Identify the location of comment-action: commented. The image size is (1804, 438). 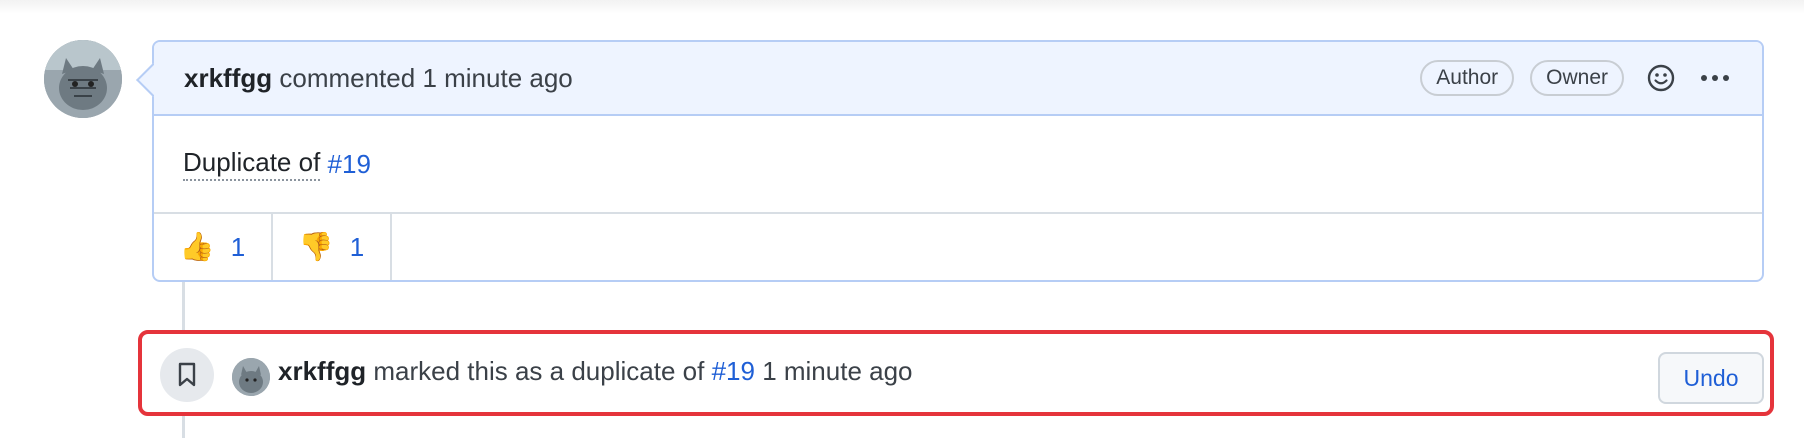
(347, 77).